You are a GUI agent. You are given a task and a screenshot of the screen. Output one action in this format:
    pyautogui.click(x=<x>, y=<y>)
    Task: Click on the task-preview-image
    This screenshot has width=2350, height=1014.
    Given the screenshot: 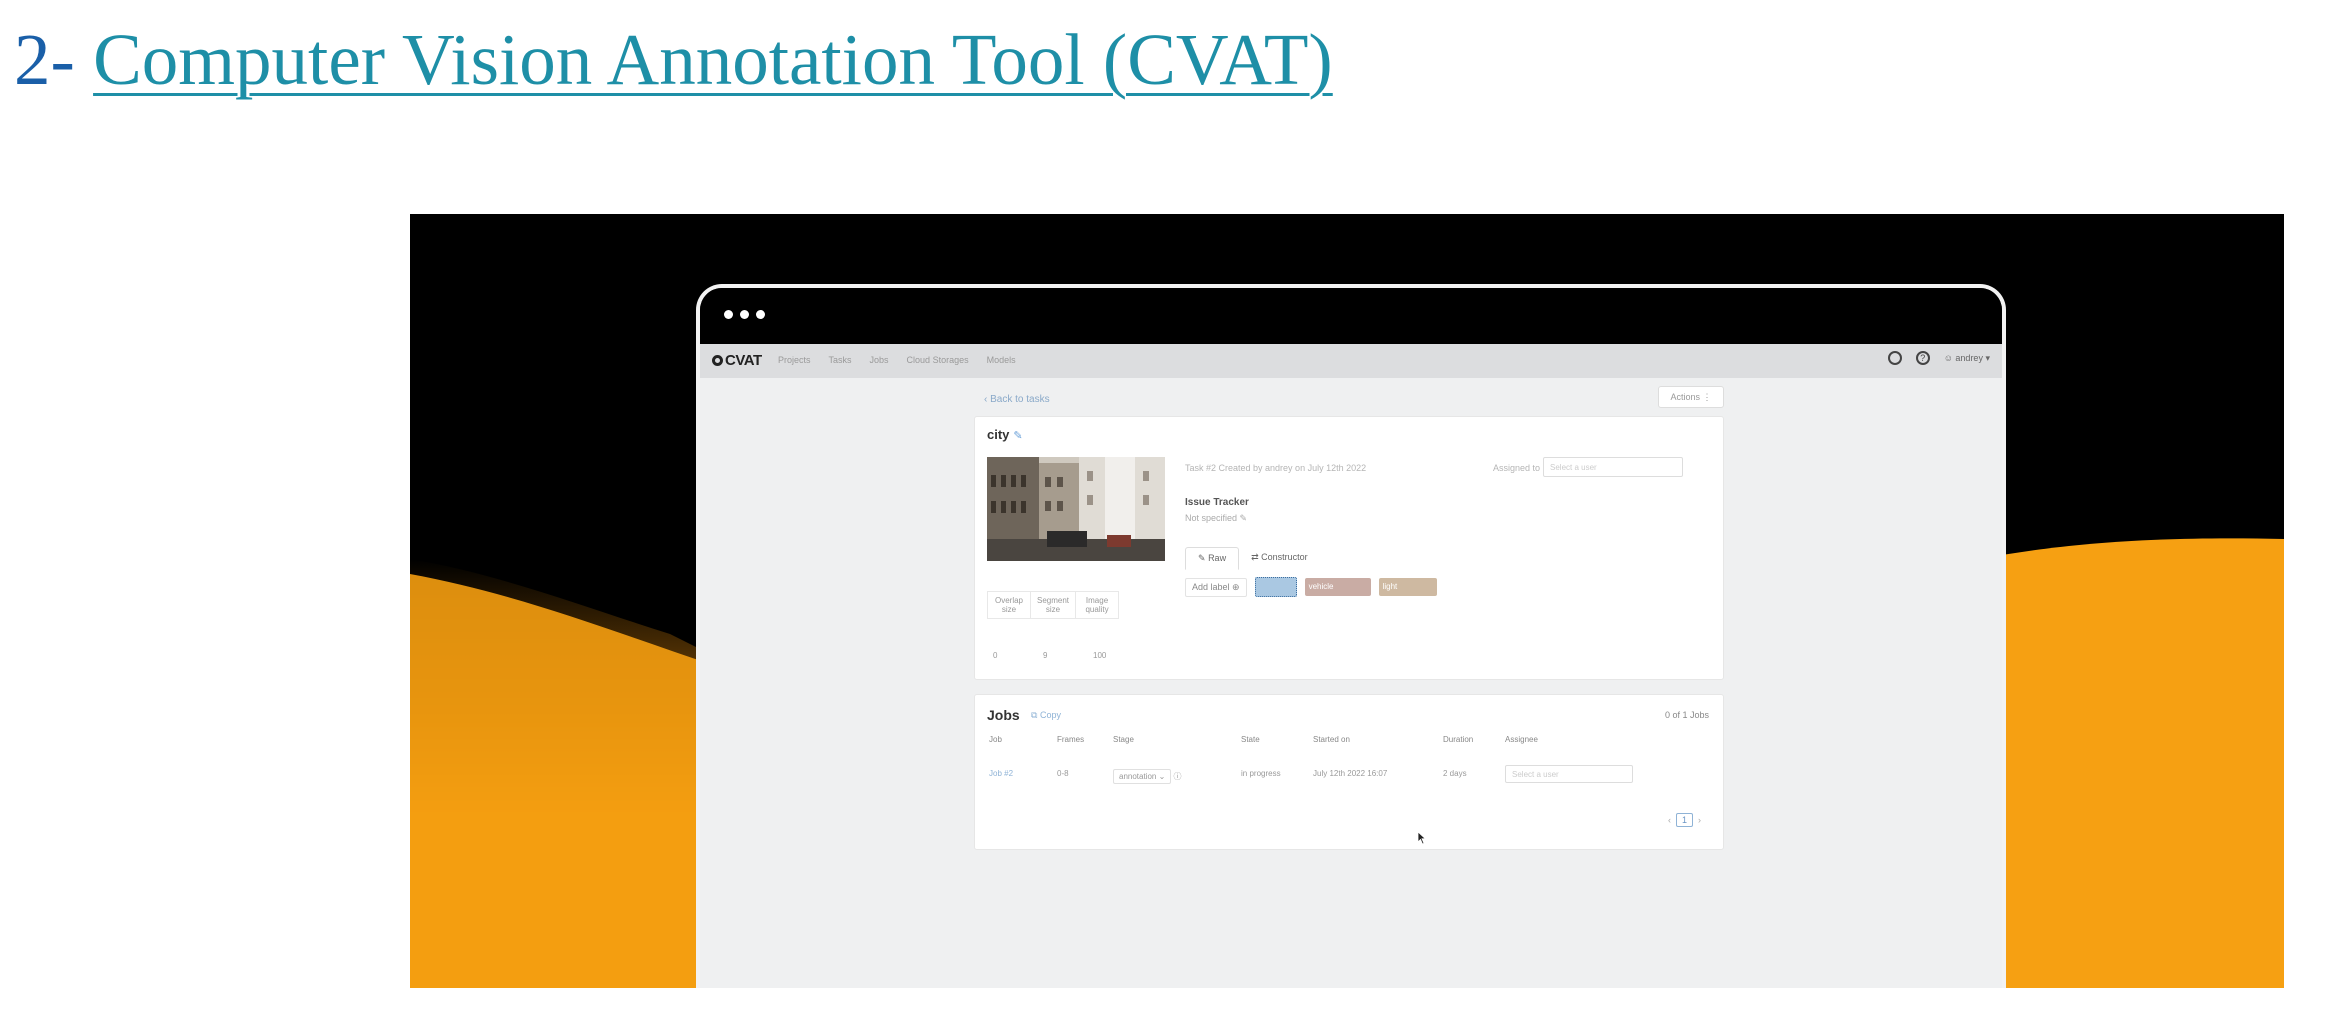 What is the action you would take?
    pyautogui.click(x=1076, y=509)
    